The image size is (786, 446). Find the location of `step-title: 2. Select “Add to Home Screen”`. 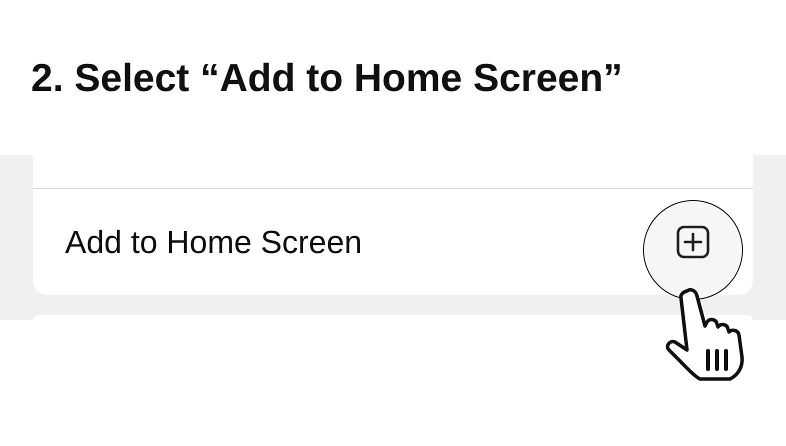

step-title: 2. Select “Add to Home Screen” is located at coordinates (327, 79).